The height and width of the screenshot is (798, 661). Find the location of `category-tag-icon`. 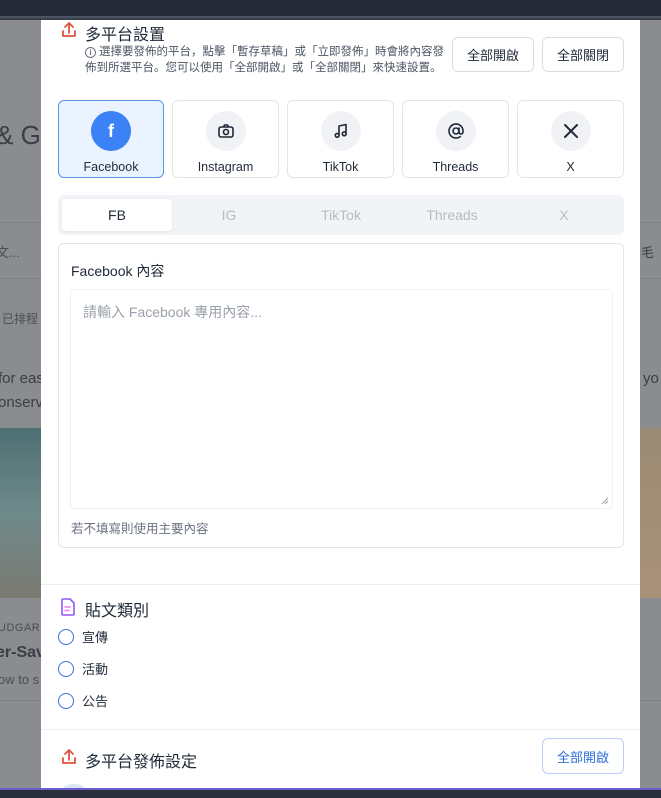

category-tag-icon is located at coordinates (68, 607).